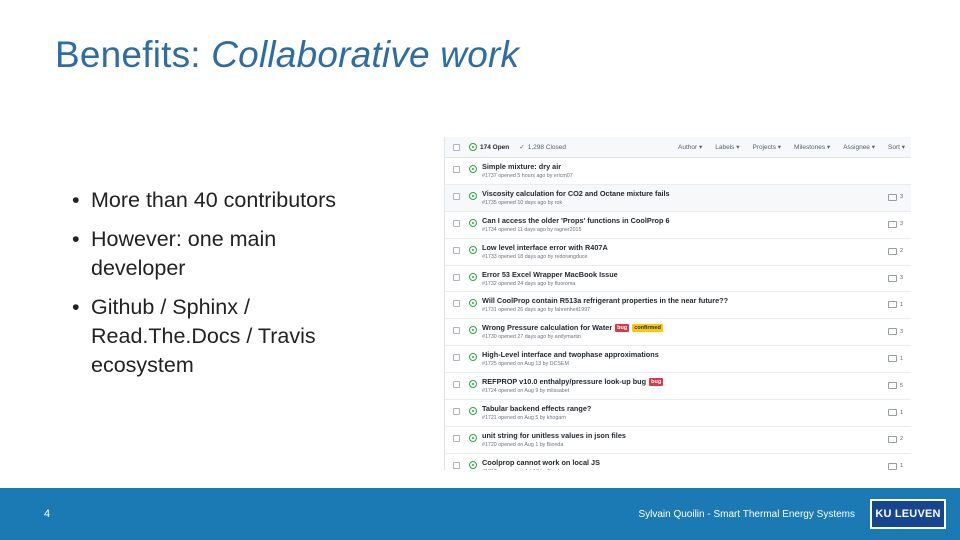 The width and height of the screenshot is (960, 540). I want to click on title-italic: Collaborative work, so click(365, 54).